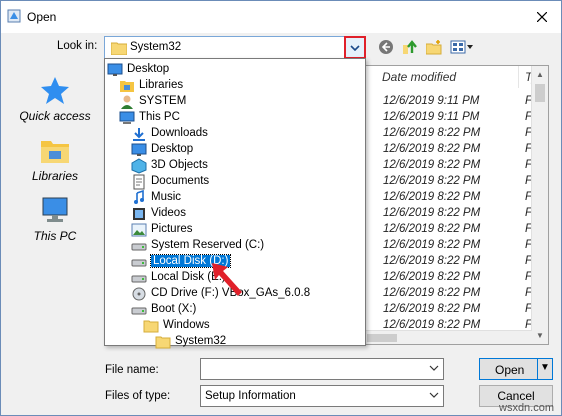 The width and height of the screenshot is (562, 416). Describe the element at coordinates (235, 198) in the screenshot. I see `dropdown-item: Music` at that location.